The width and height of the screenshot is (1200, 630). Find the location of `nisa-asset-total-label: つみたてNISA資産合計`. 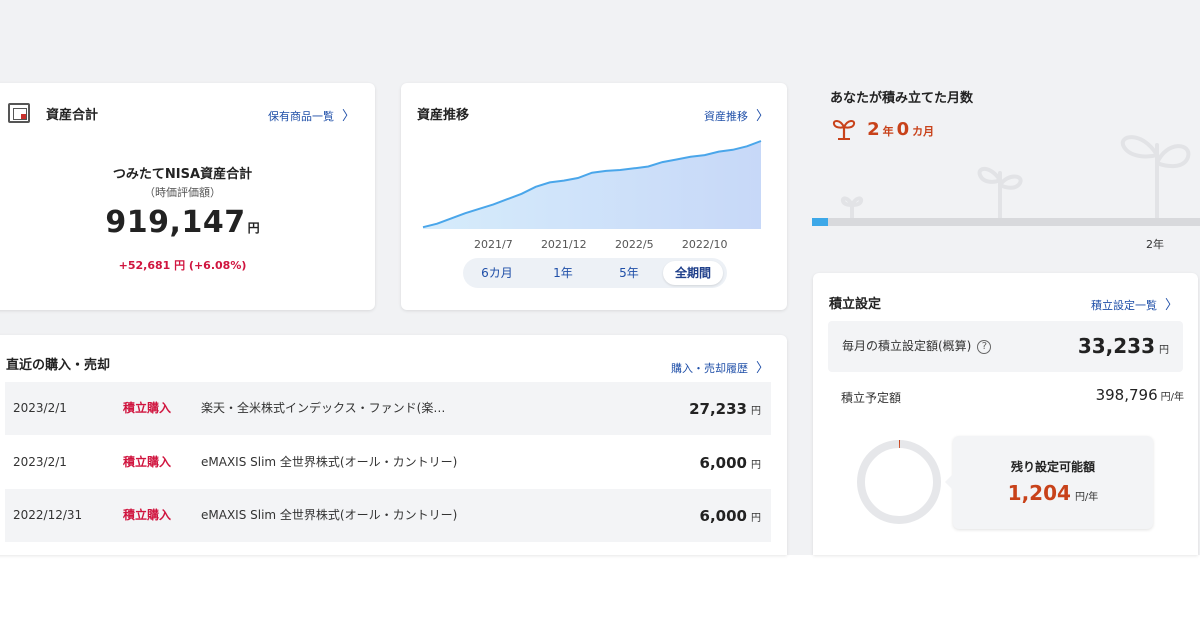

nisa-asset-total-label: つみたてNISA資産合計 is located at coordinates (182, 174).